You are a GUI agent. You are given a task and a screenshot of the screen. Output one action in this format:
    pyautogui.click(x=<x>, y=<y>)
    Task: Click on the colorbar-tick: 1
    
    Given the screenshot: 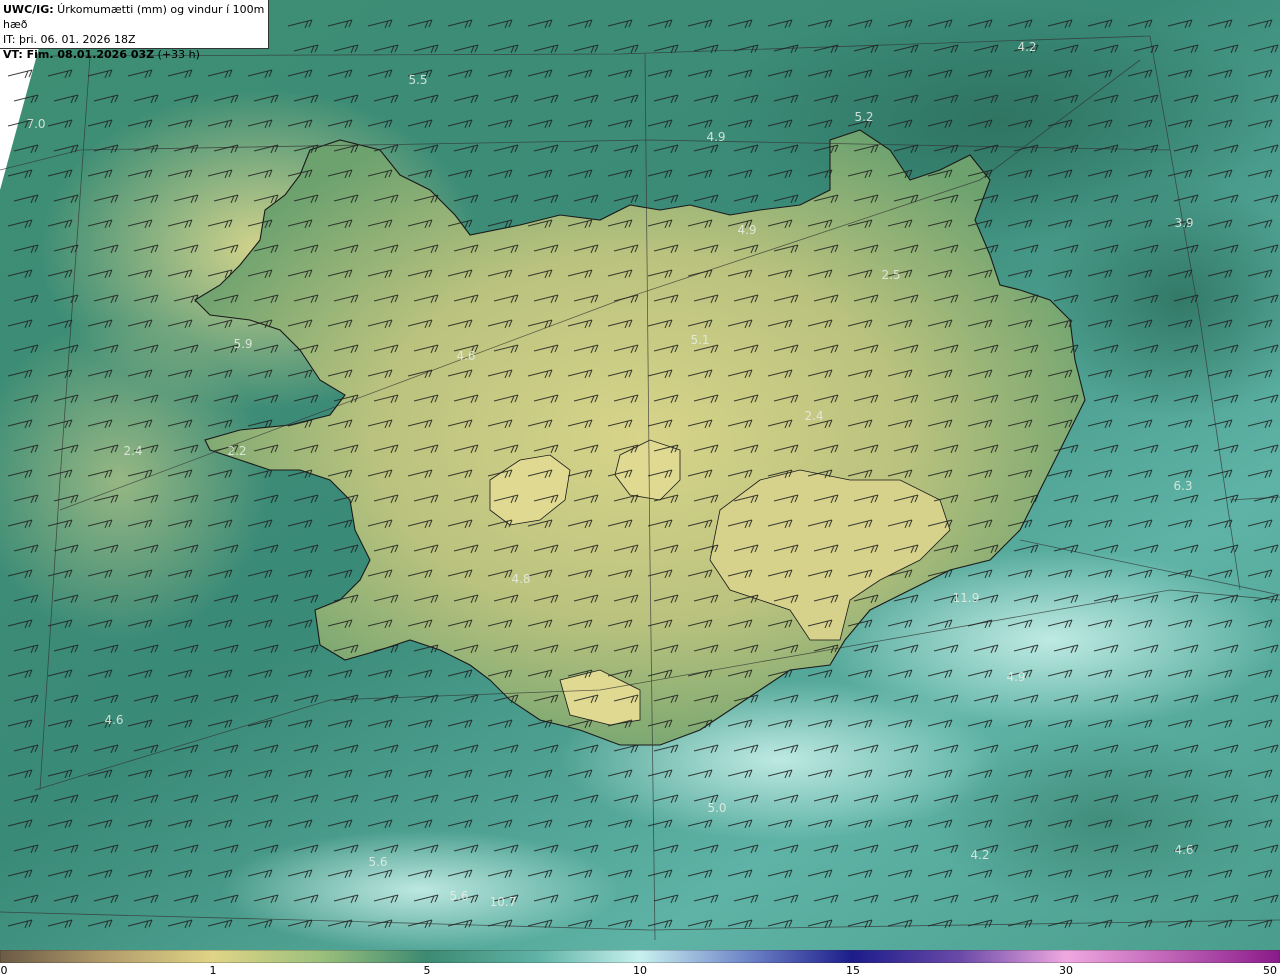 What is the action you would take?
    pyautogui.click(x=213, y=970)
    